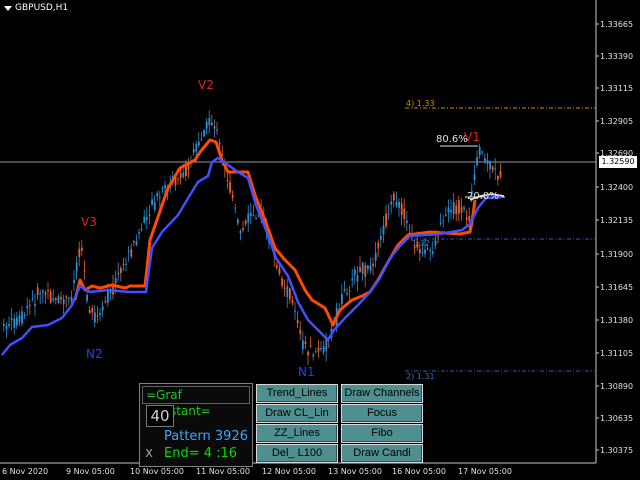  I want to click on time-tick-label: 10 Nov 05:00, so click(157, 471).